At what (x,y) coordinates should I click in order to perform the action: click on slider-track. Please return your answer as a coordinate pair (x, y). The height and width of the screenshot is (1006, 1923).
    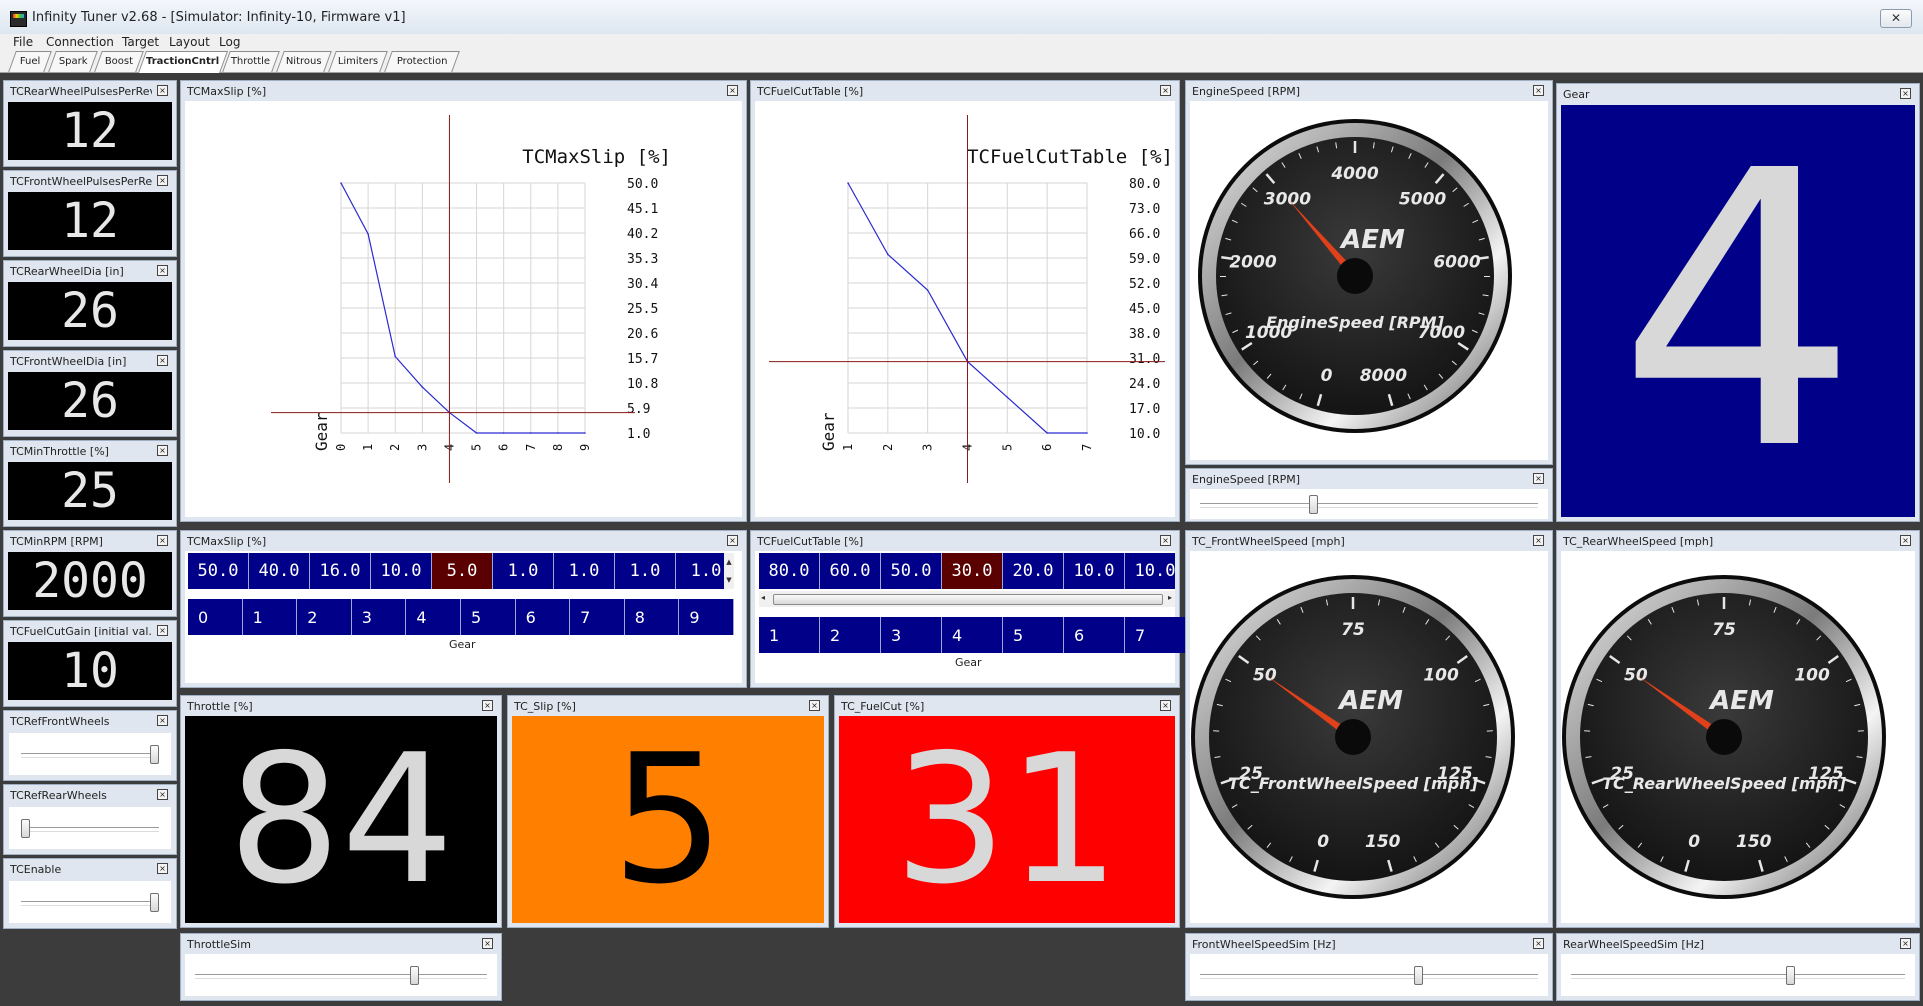
    Looking at the image, I should click on (341, 976).